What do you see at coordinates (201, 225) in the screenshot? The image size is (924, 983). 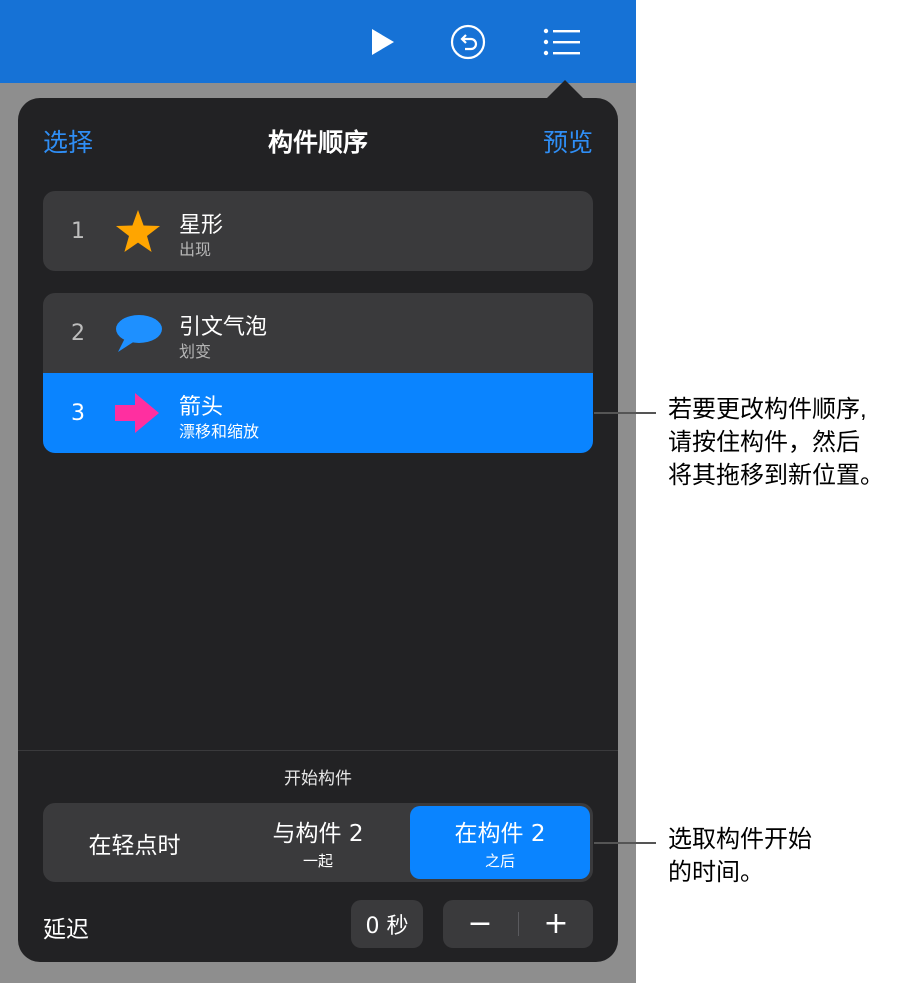 I see `build-title: 星形` at bounding box center [201, 225].